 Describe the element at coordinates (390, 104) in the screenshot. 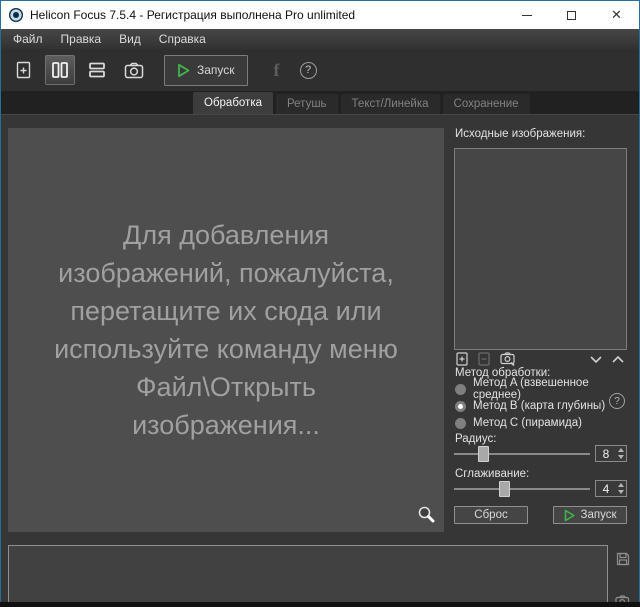

I see `tab-text-scale: Текст/Линейка` at that location.